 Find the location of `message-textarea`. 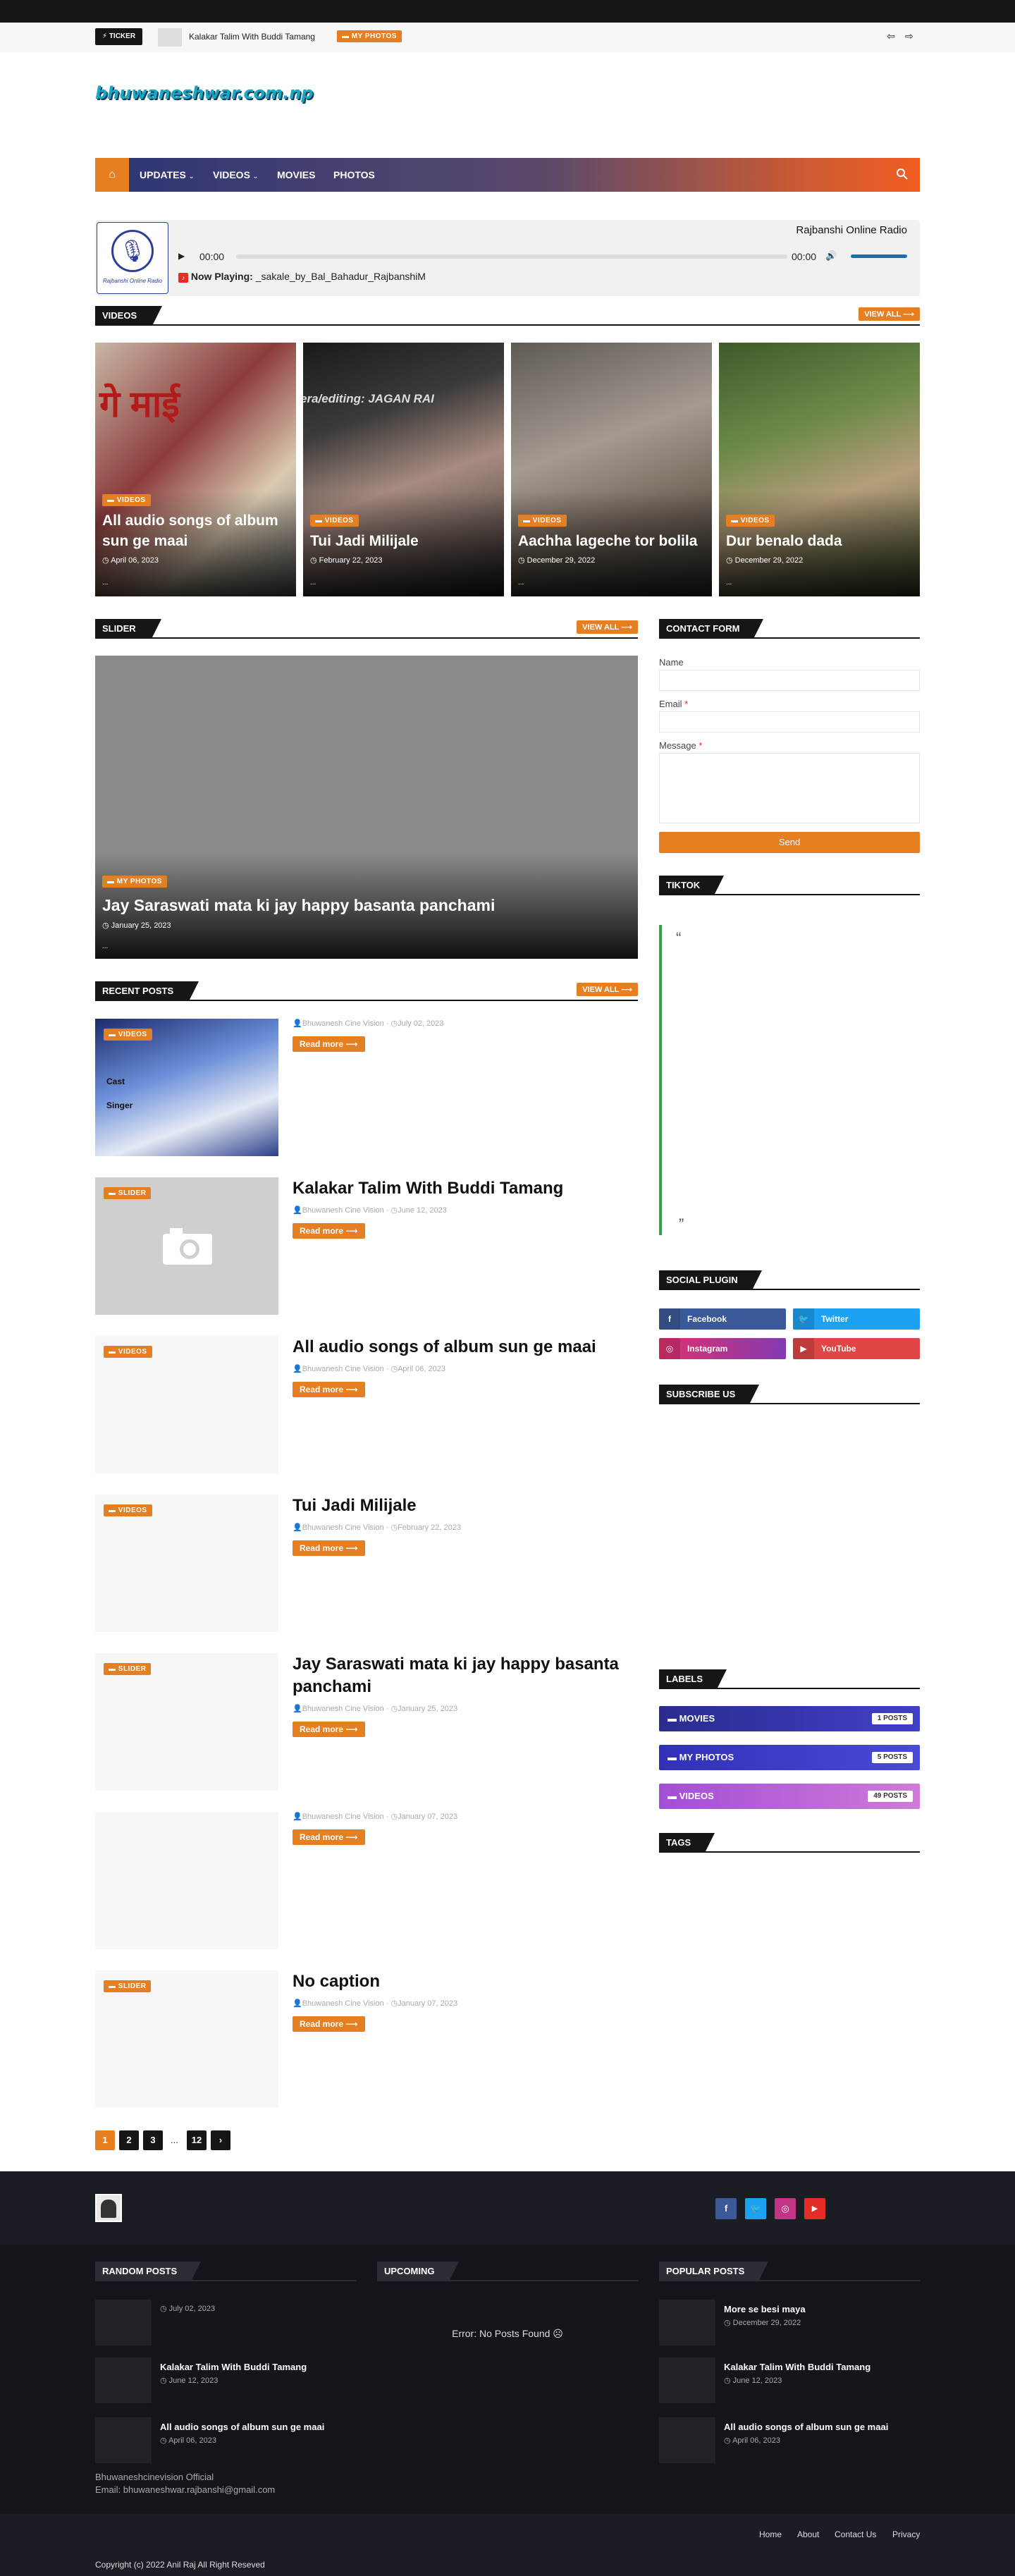

message-textarea is located at coordinates (790, 788).